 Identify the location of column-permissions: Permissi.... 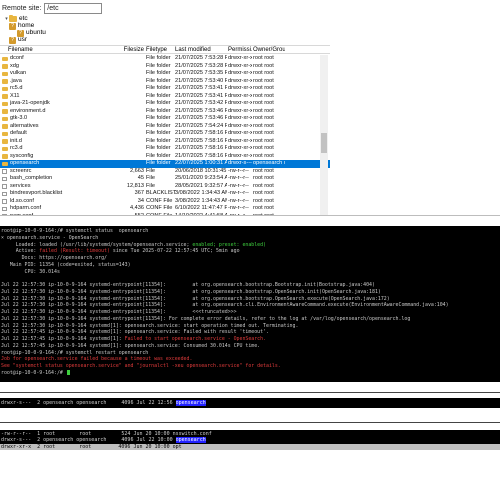
(240, 50).